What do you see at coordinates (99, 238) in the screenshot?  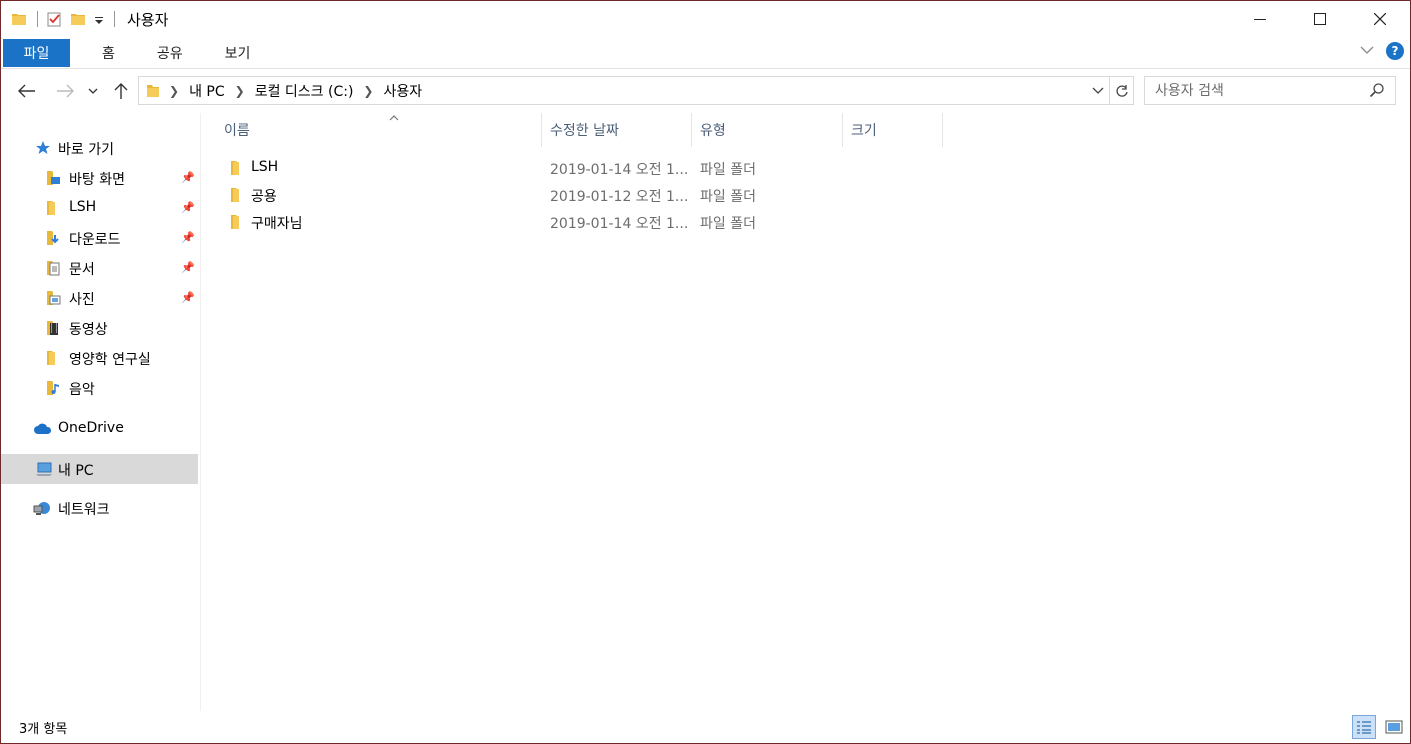 I see `sidebar-item-downloads: 다운로드 📌` at bounding box center [99, 238].